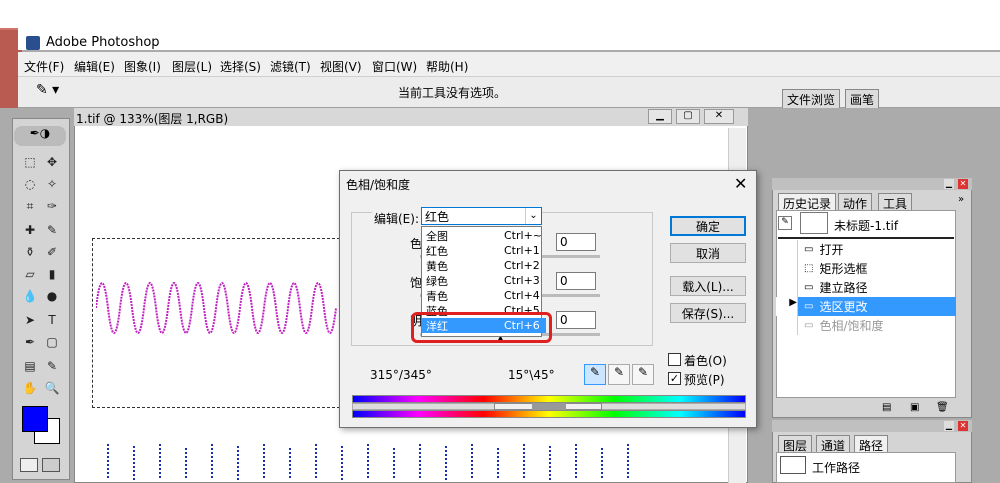 This screenshot has height=483, width=1000. Describe the element at coordinates (576, 320) in the screenshot. I see `lightness-value-input: 0` at that location.